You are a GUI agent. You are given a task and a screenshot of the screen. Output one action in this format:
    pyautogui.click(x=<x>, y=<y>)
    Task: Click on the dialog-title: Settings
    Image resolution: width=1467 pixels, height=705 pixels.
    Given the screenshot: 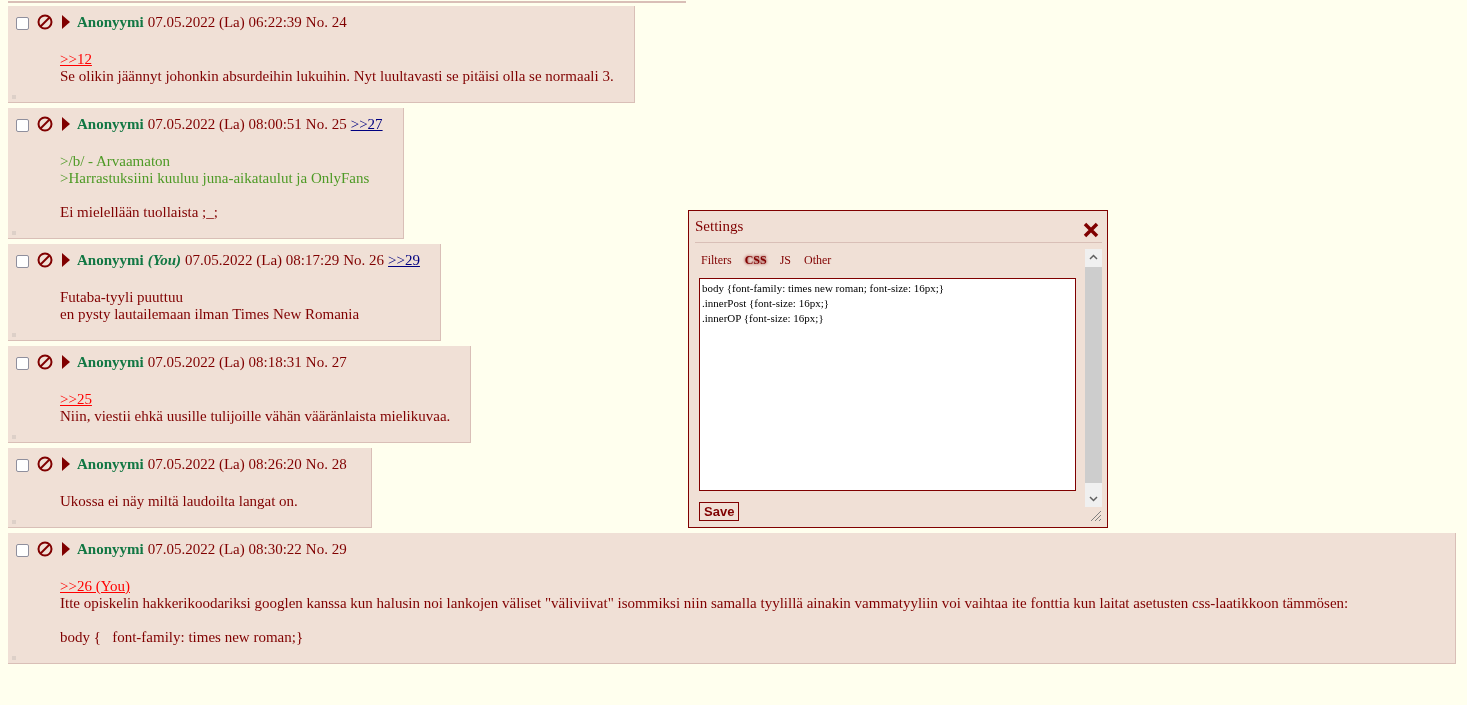 What is the action you would take?
    pyautogui.click(x=719, y=226)
    